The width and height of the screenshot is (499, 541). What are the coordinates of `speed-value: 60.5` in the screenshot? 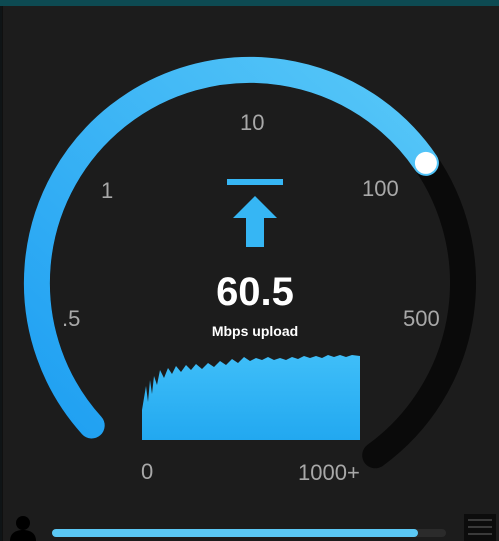 It's located at (255, 292).